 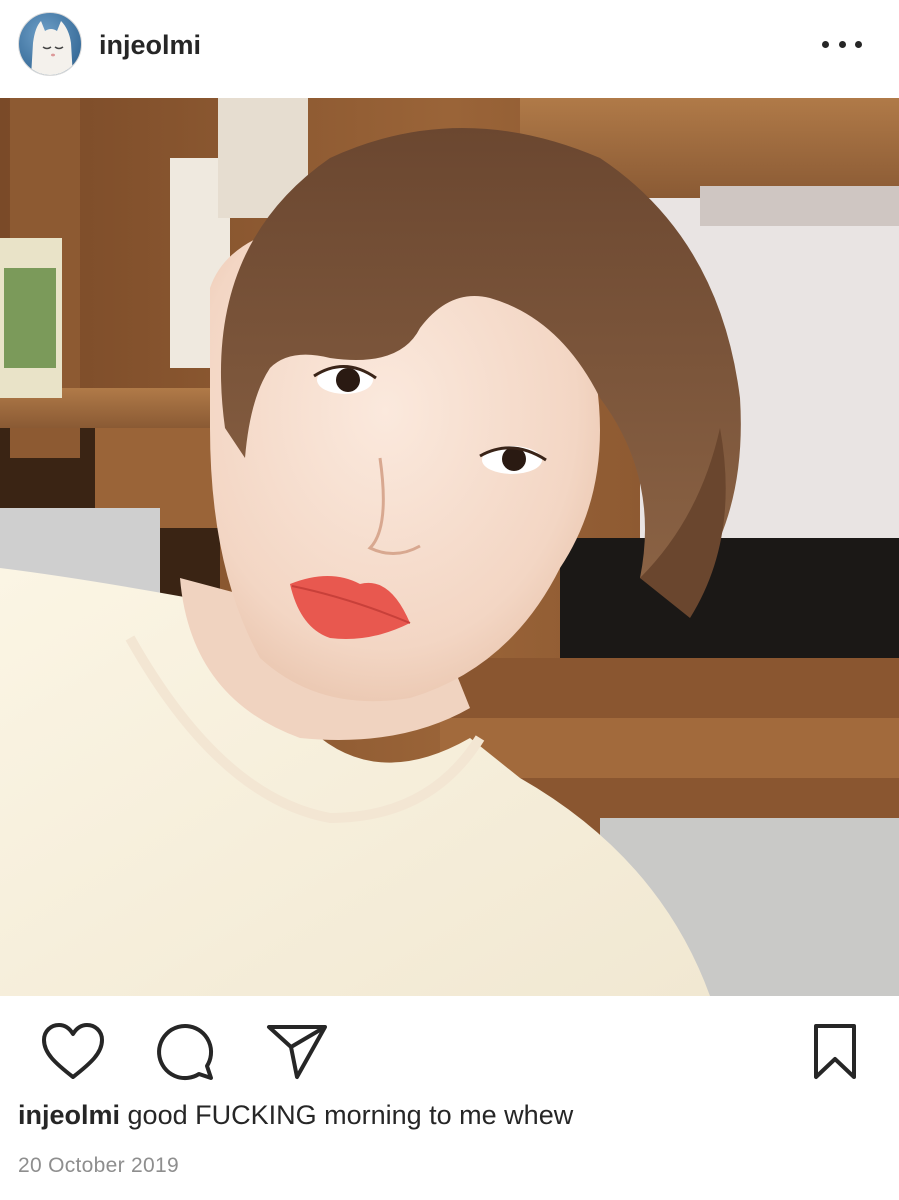 What do you see at coordinates (842, 44) in the screenshot?
I see `more-options-icon` at bounding box center [842, 44].